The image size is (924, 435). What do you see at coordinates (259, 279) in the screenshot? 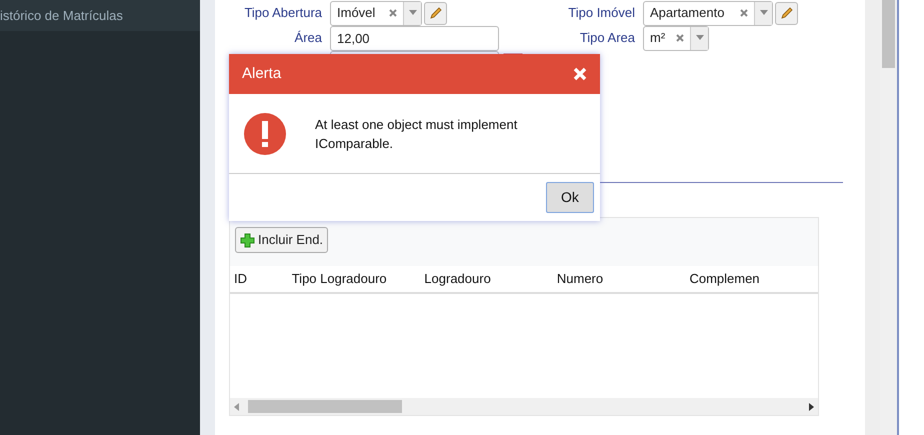
I see `column-header: ID` at bounding box center [259, 279].